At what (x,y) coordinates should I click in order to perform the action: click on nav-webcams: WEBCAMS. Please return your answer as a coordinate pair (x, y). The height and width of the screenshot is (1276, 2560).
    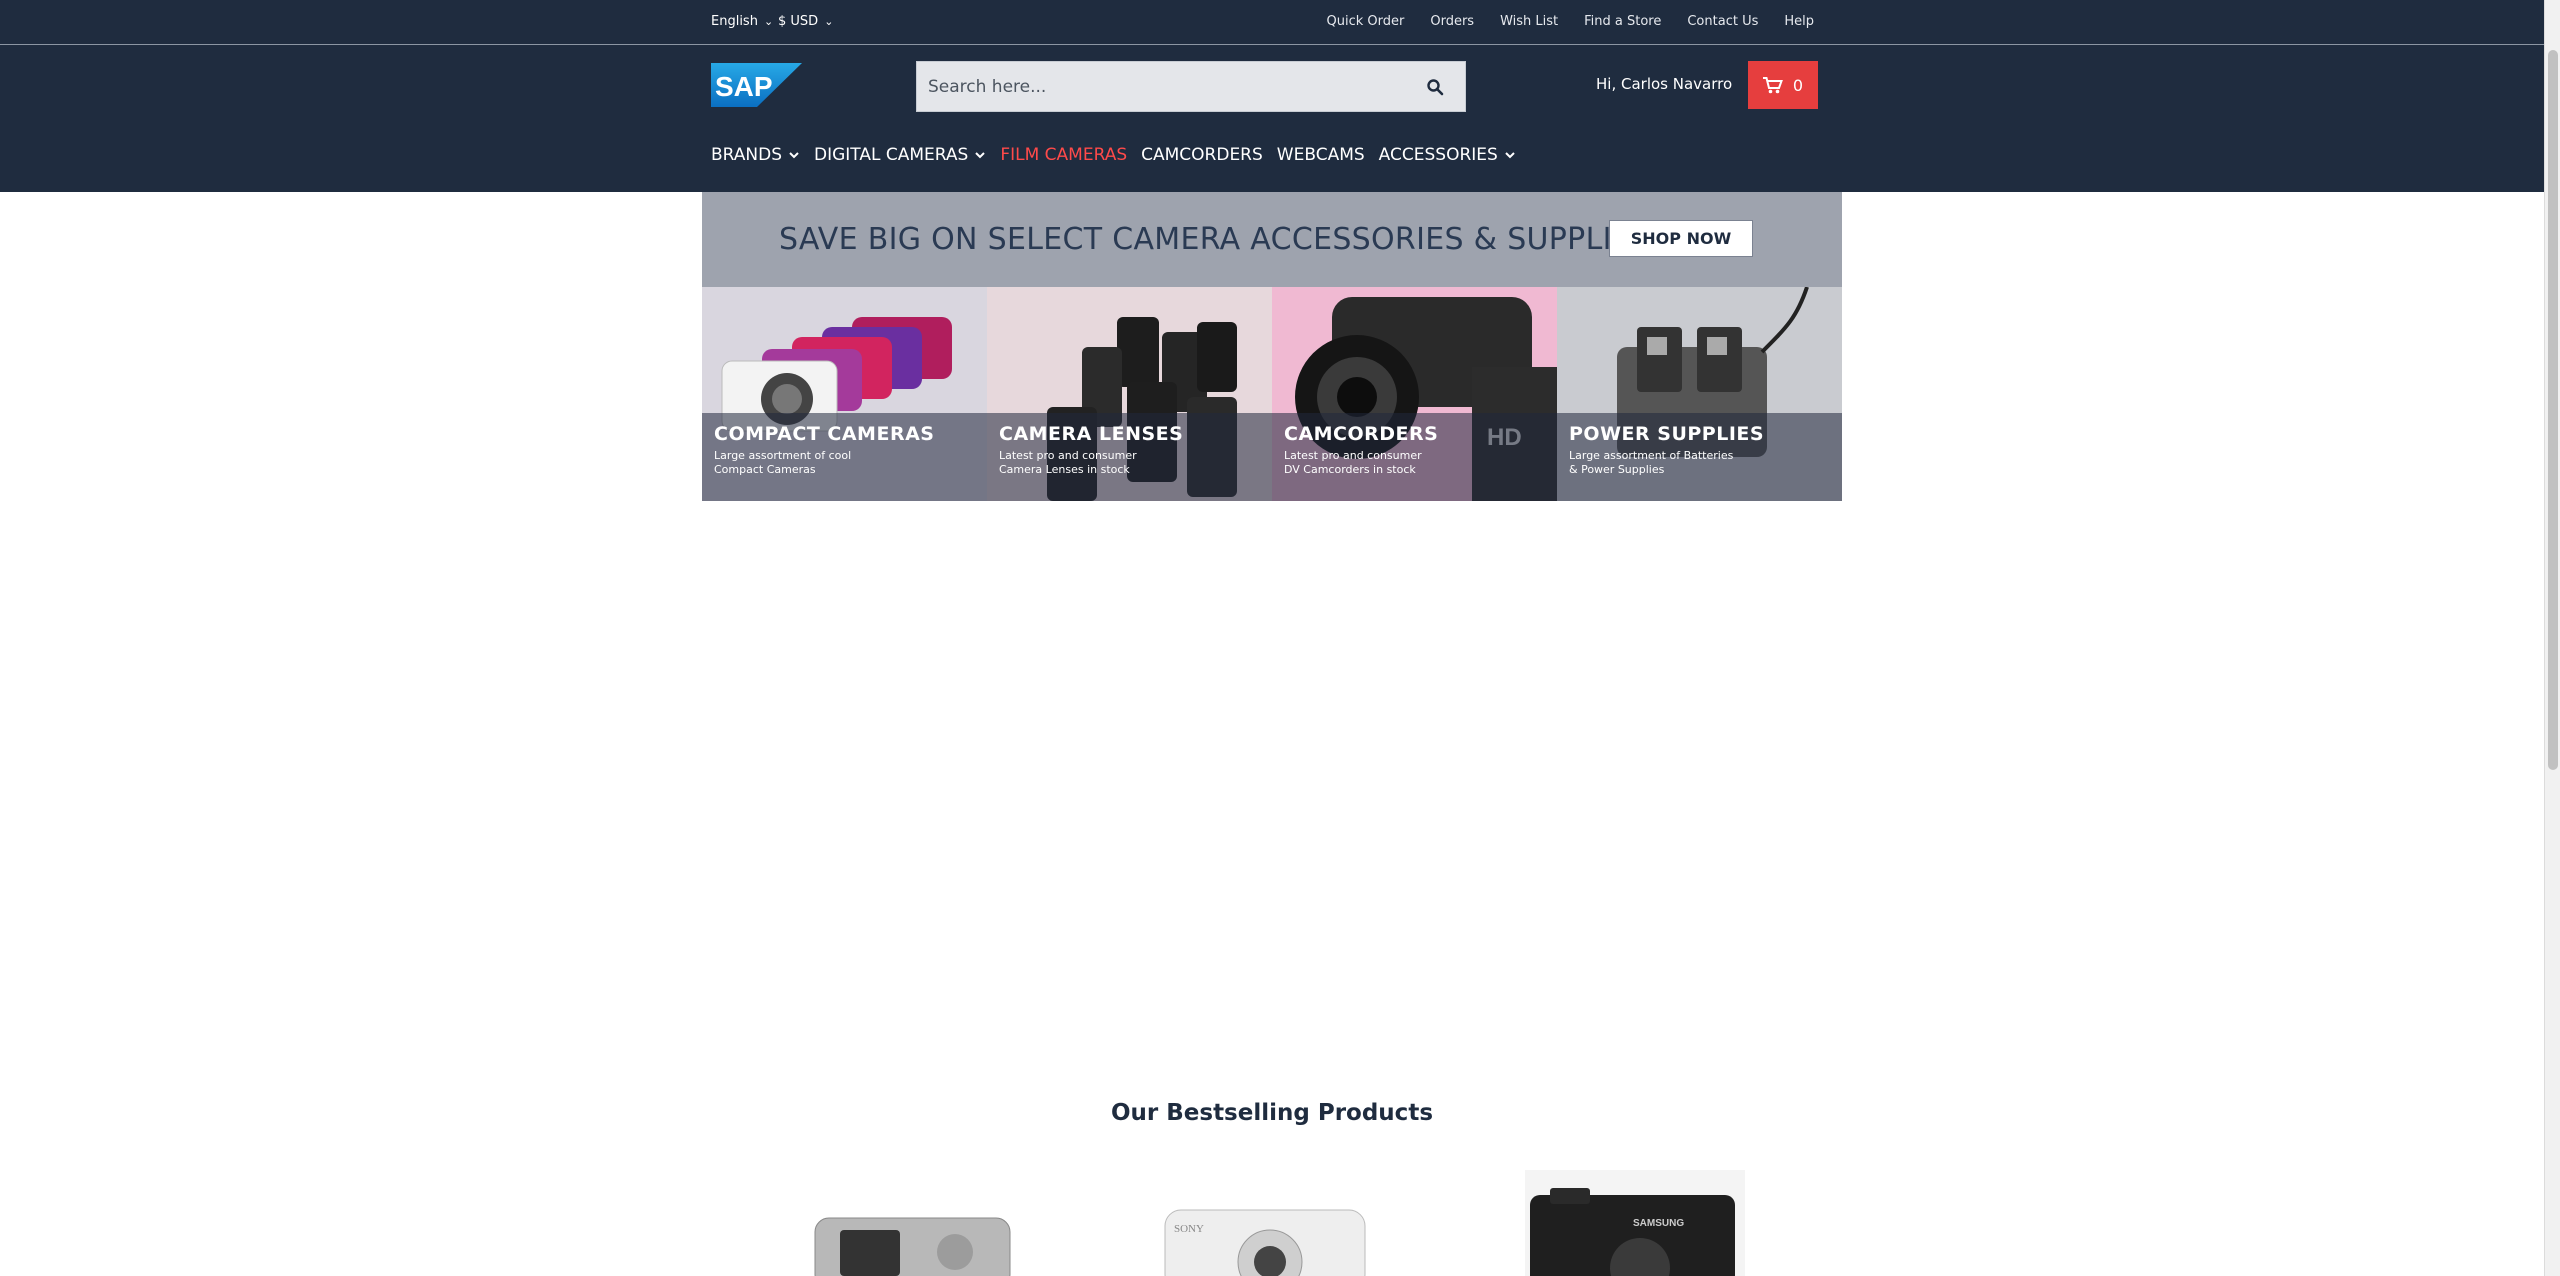
    Looking at the image, I should click on (1321, 155).